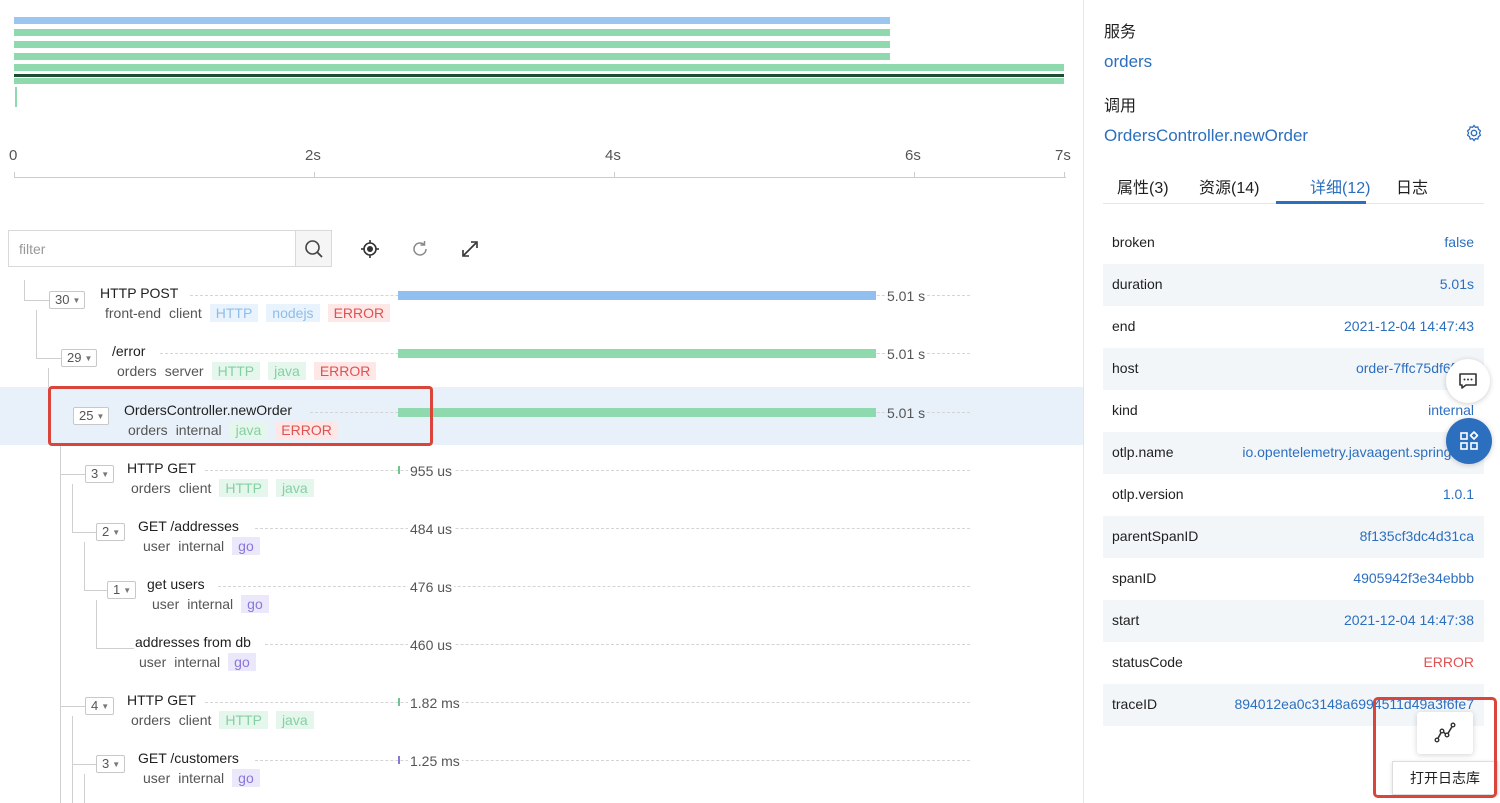  What do you see at coordinates (1126, 620) in the screenshot?
I see `detail-key: start` at bounding box center [1126, 620].